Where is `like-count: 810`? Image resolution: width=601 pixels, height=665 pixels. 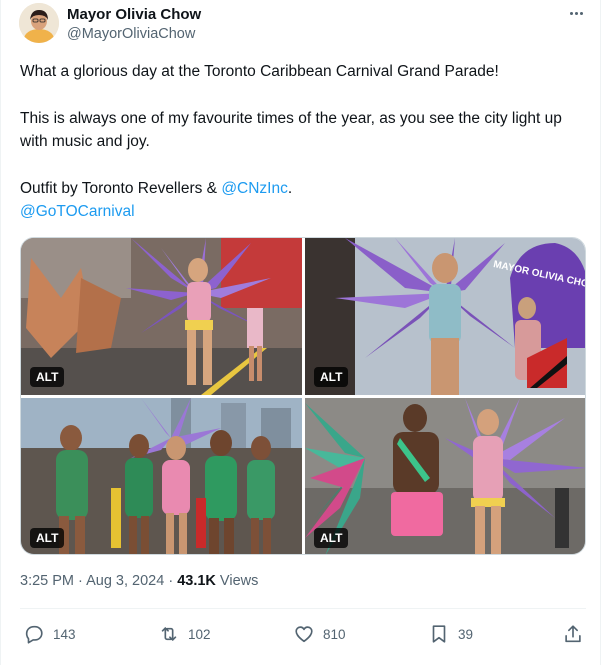 like-count: 810 is located at coordinates (334, 634).